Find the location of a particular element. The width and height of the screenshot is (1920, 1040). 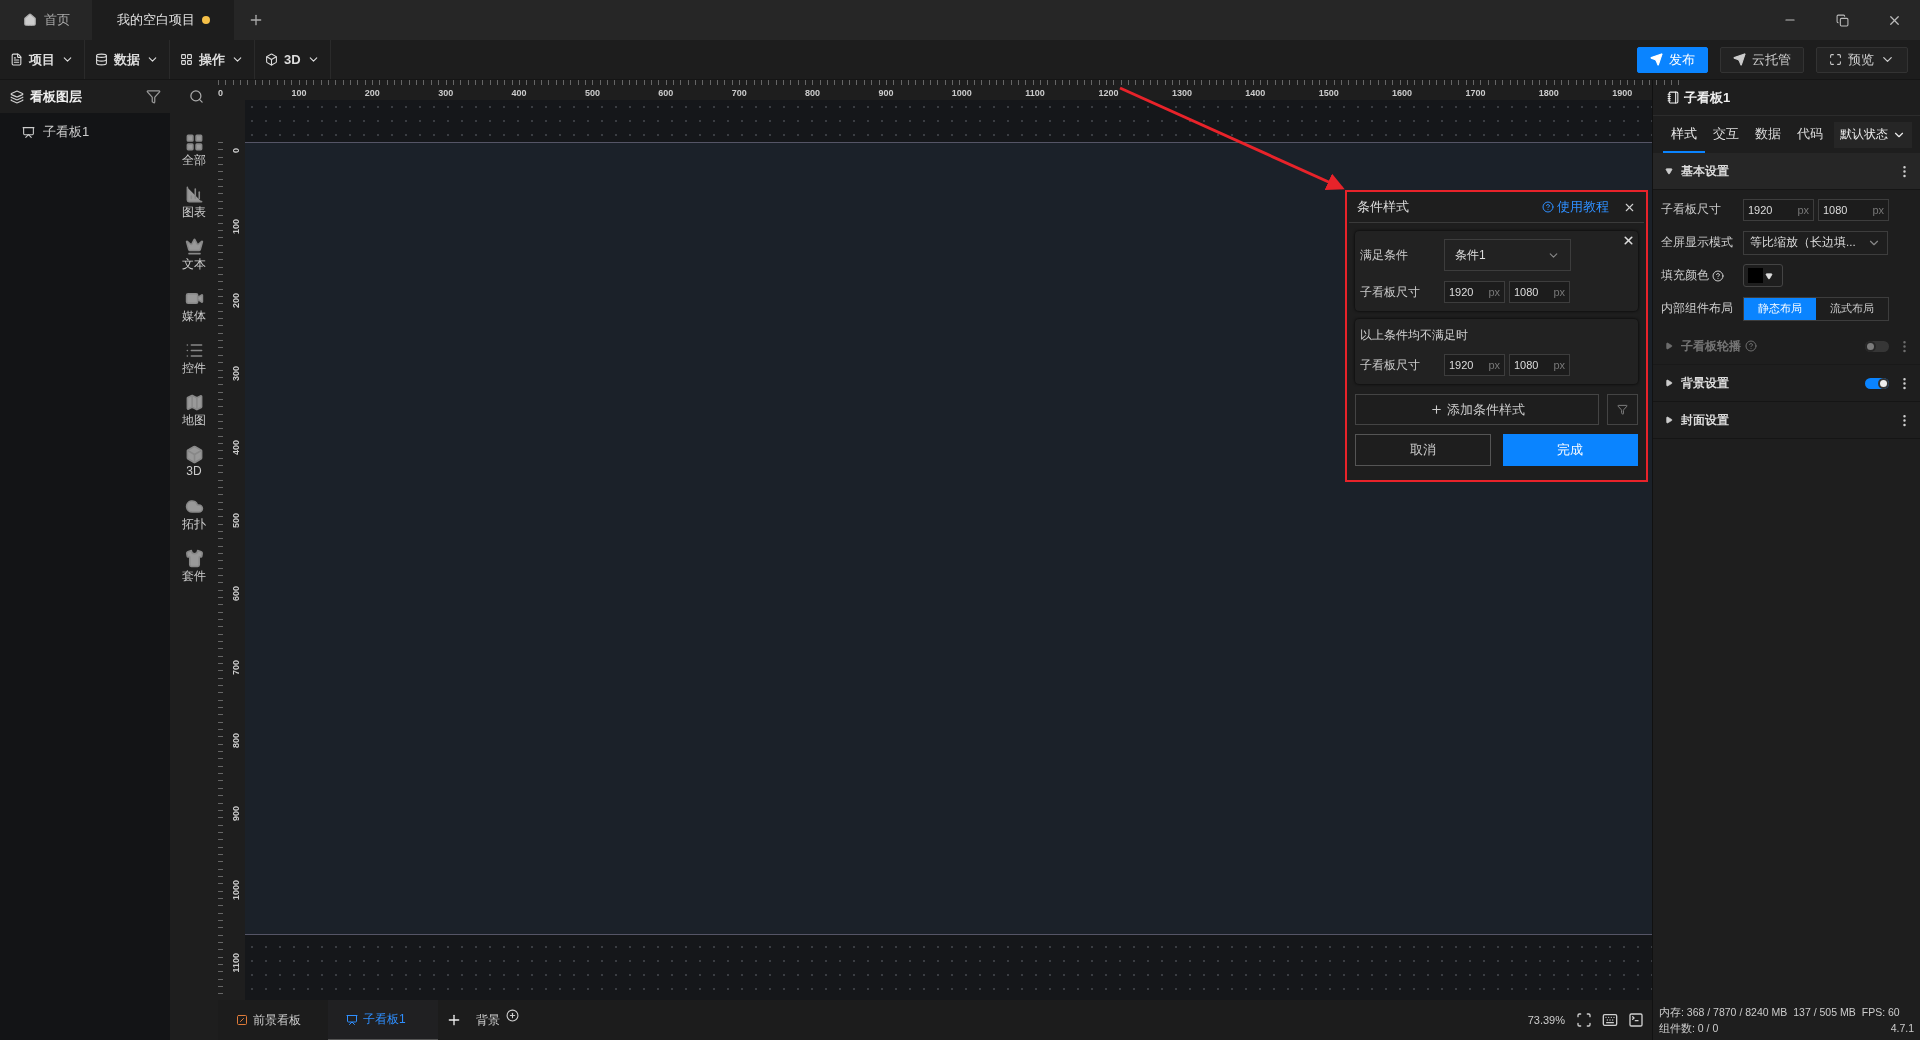

help-link: 使用教程 is located at coordinates (1575, 207).